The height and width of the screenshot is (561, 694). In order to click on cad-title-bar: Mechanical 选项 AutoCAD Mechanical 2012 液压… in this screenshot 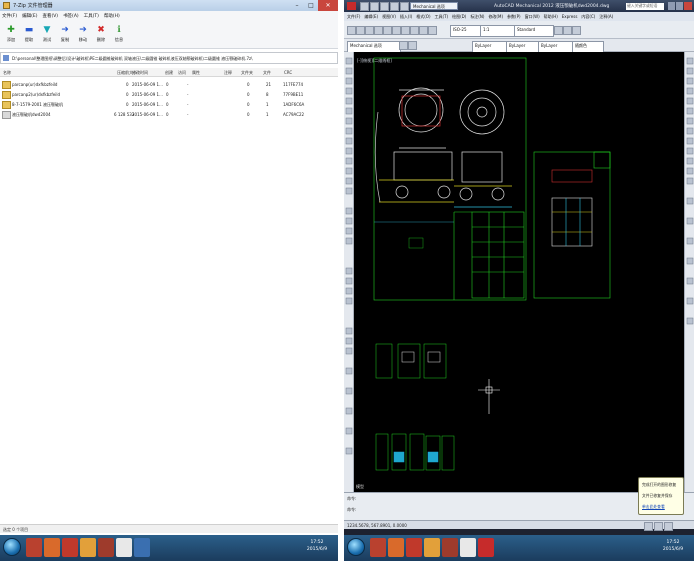, I will do `click(519, 6)`.